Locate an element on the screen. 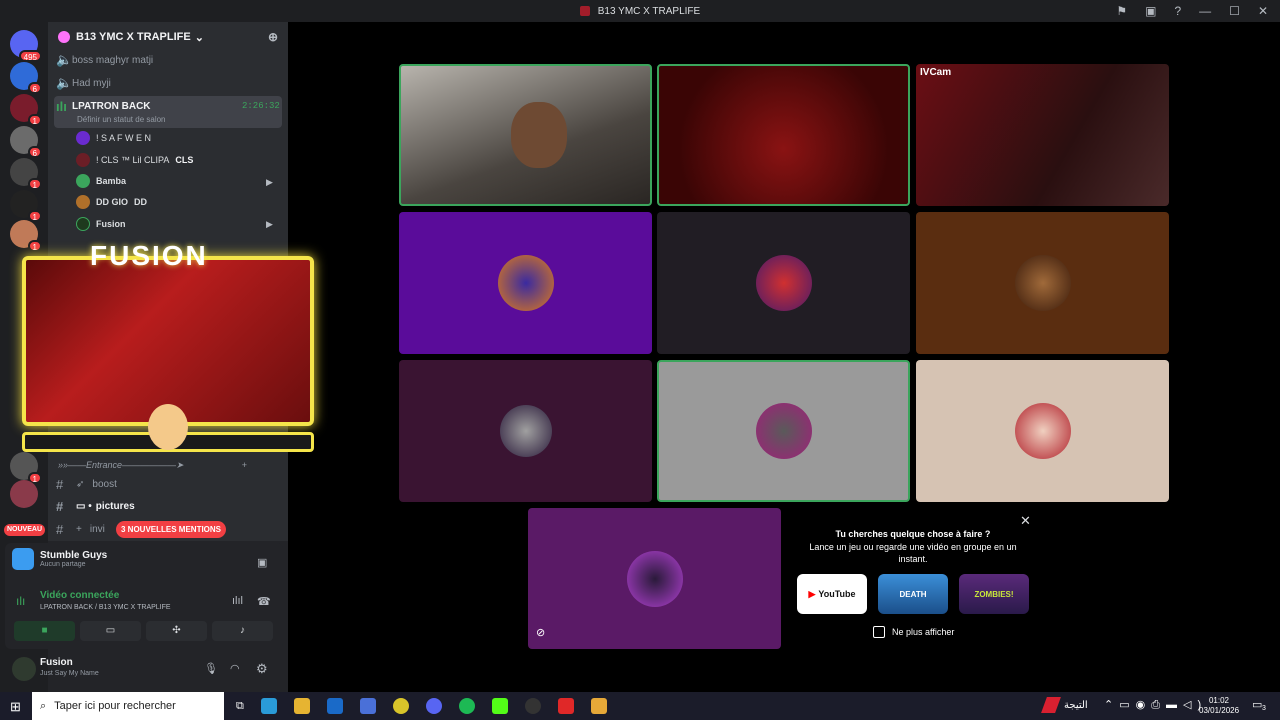 Image resolution: width=1280 pixels, height=720 pixels. voice-status: Vidéo connectée is located at coordinates (79, 595).